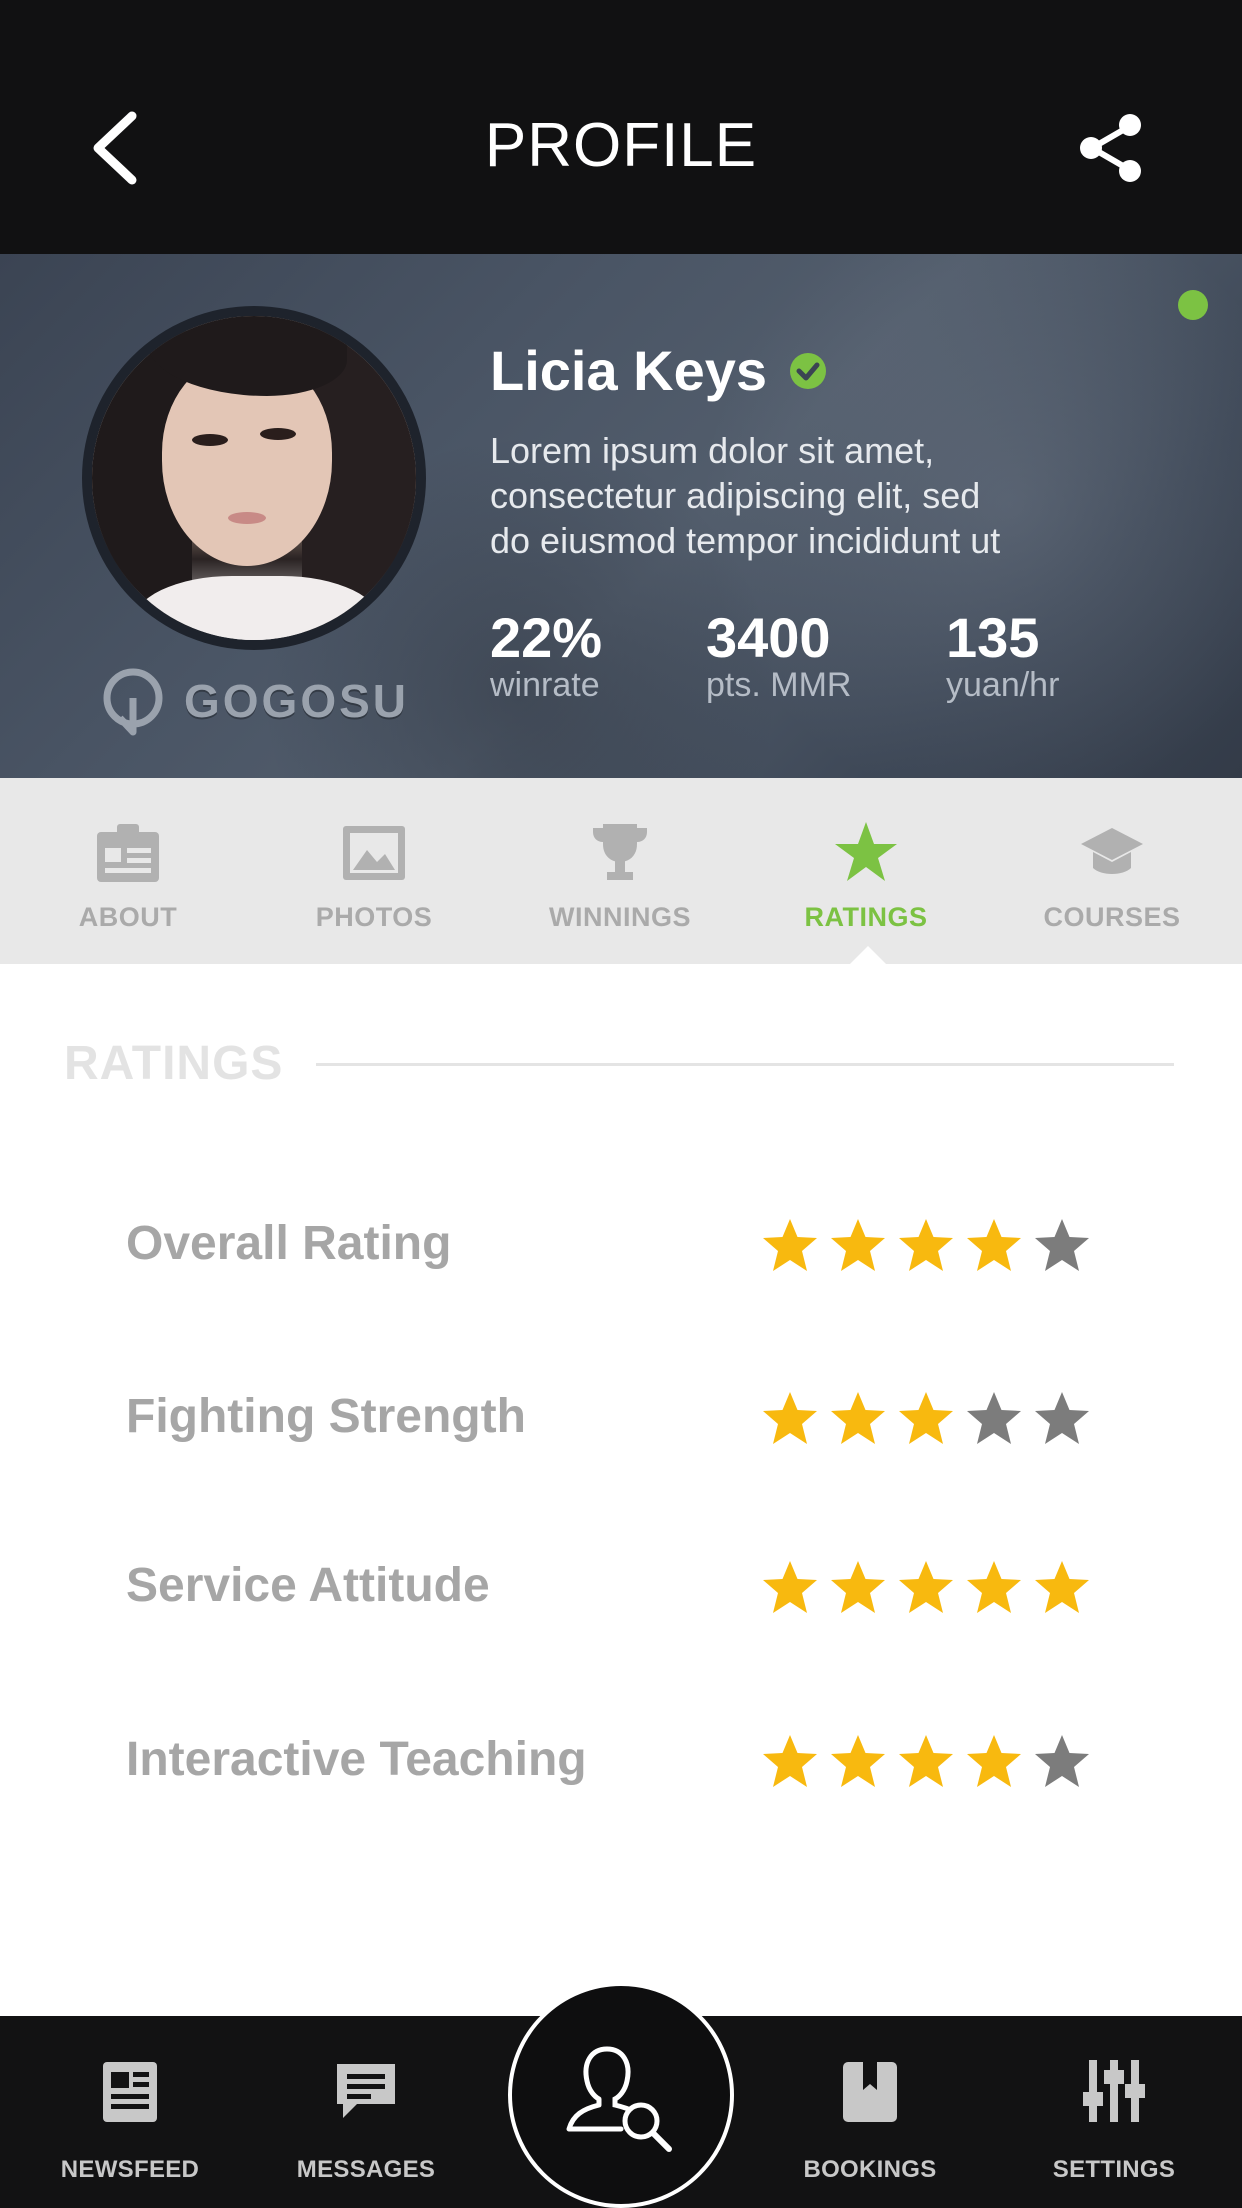  What do you see at coordinates (626, 1417) in the screenshot?
I see `rating-row: Fighting Strength` at bounding box center [626, 1417].